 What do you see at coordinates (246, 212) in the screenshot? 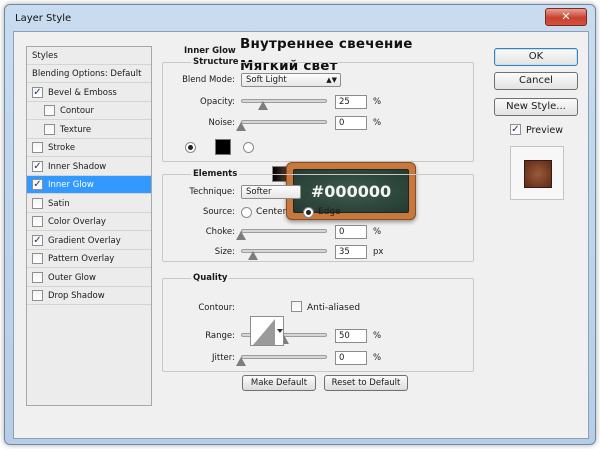
I see `source-center-radio` at bounding box center [246, 212].